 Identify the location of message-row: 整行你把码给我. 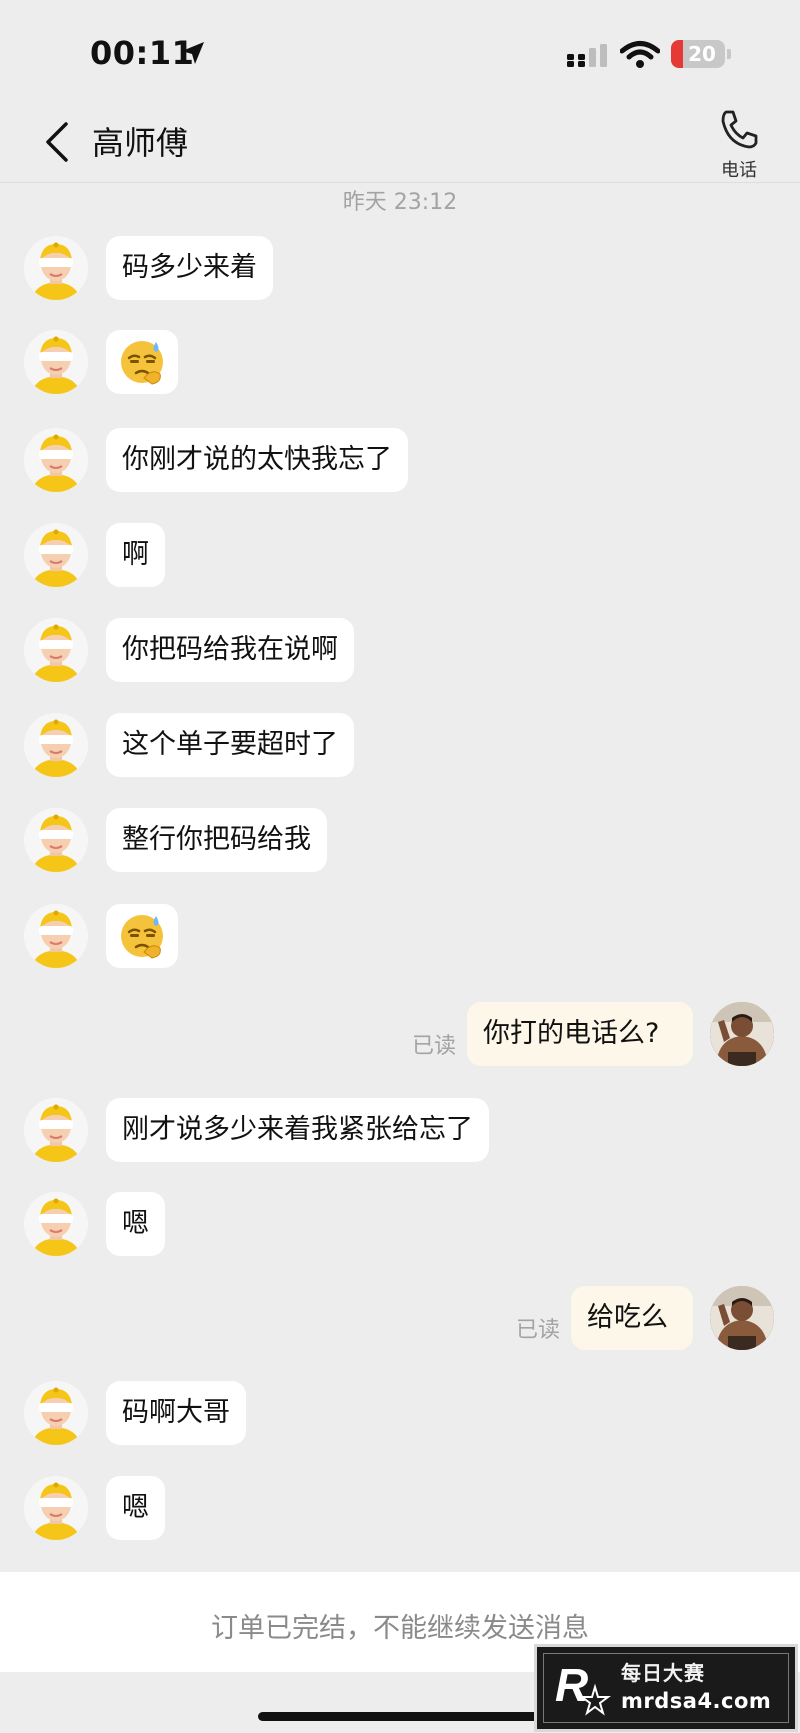
(400, 840).